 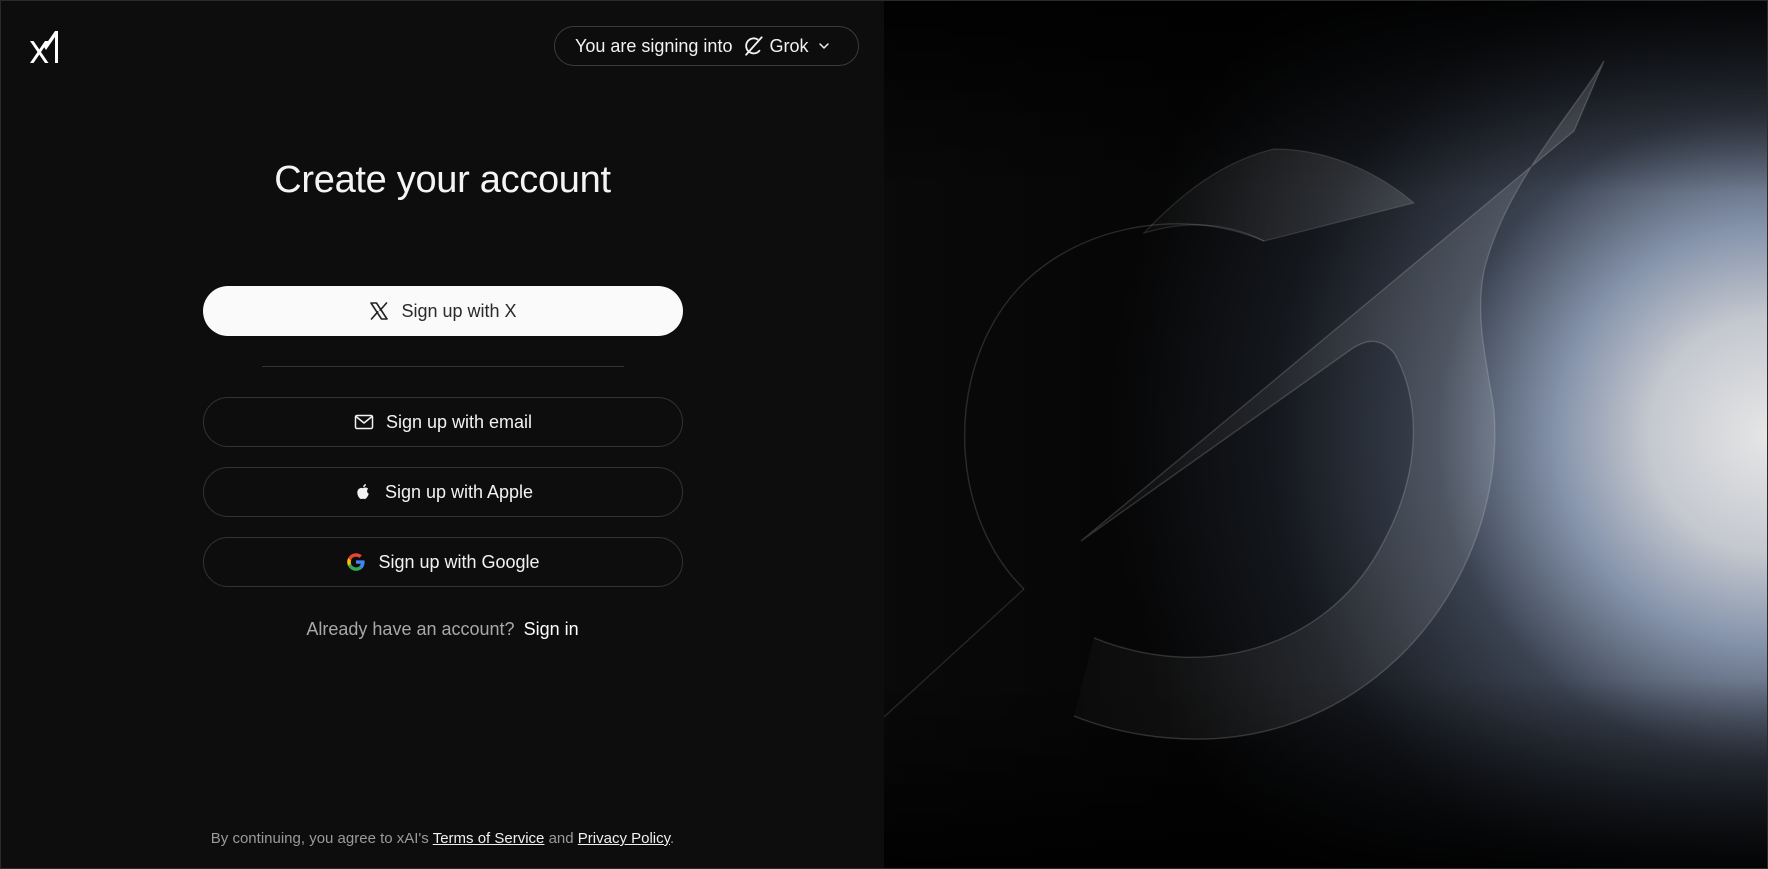 I want to click on sign-up-with-email-button: Sign up with email, so click(x=443, y=422).